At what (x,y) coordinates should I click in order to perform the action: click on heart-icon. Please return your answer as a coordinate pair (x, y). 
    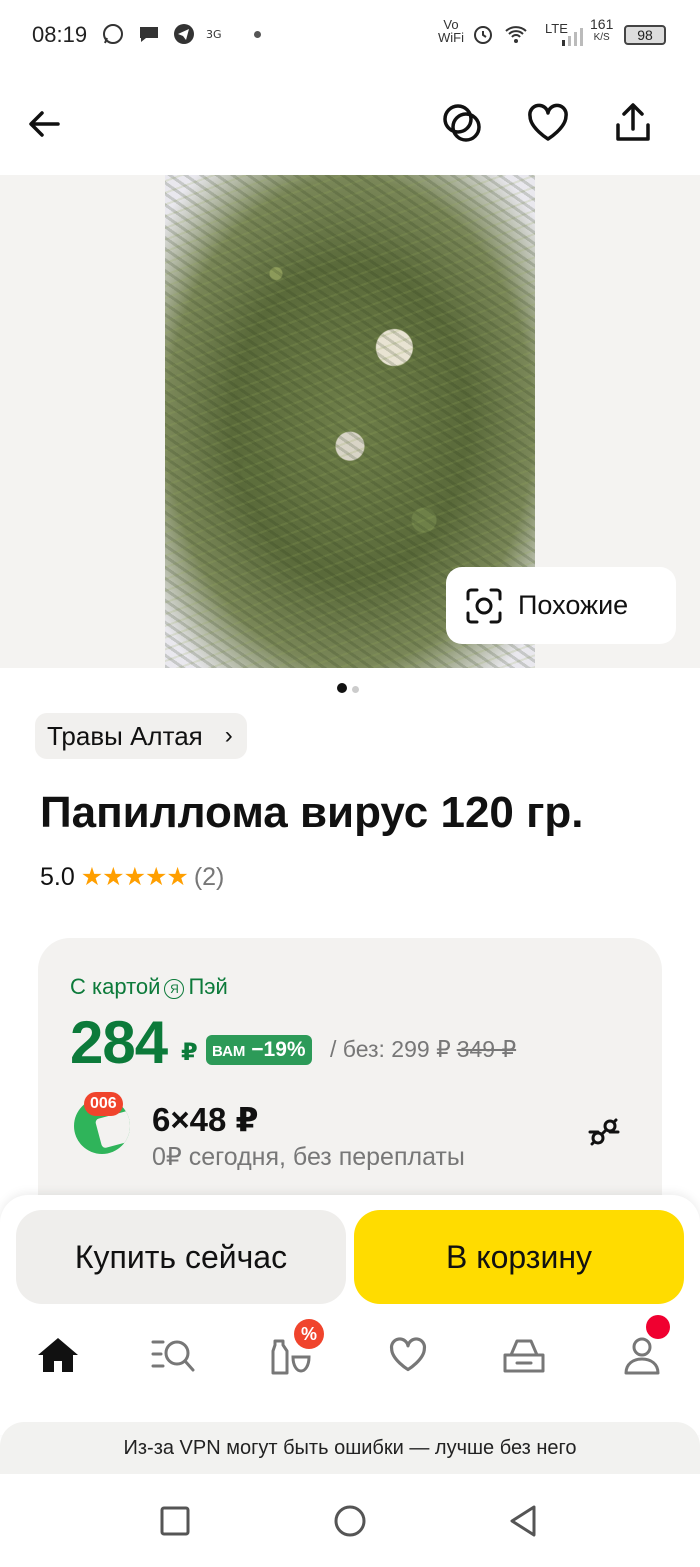
    Looking at the image, I should click on (548, 122).